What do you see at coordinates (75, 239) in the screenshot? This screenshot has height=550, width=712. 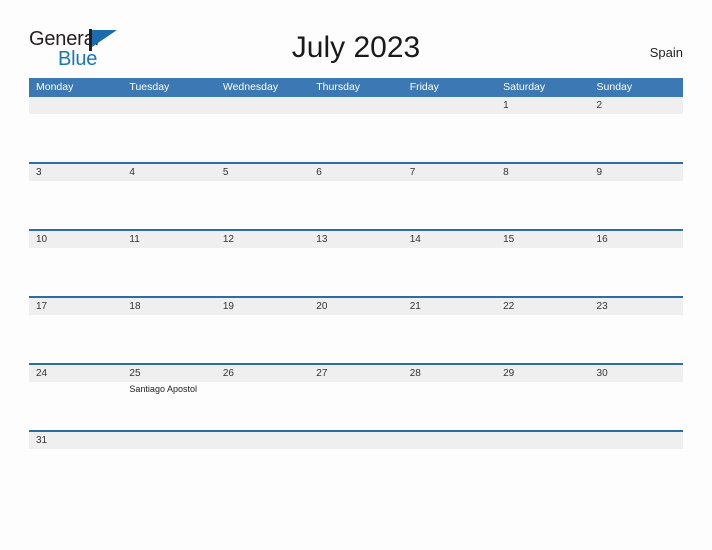 I see `day-number: 10` at bounding box center [75, 239].